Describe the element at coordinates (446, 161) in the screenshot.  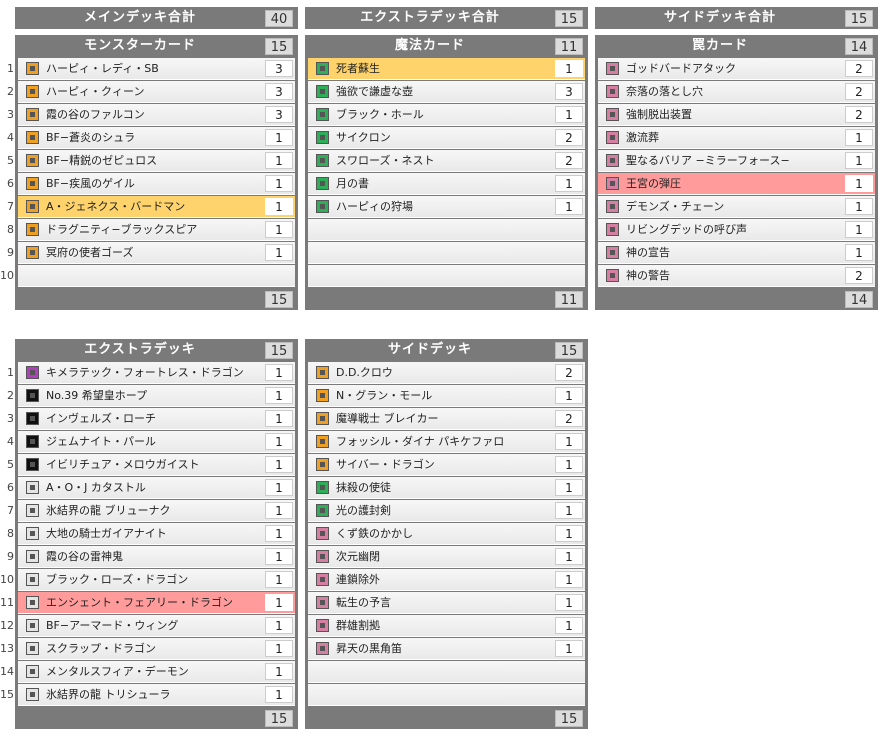
I see `list-item: スワローズ・ネスト 2` at that location.